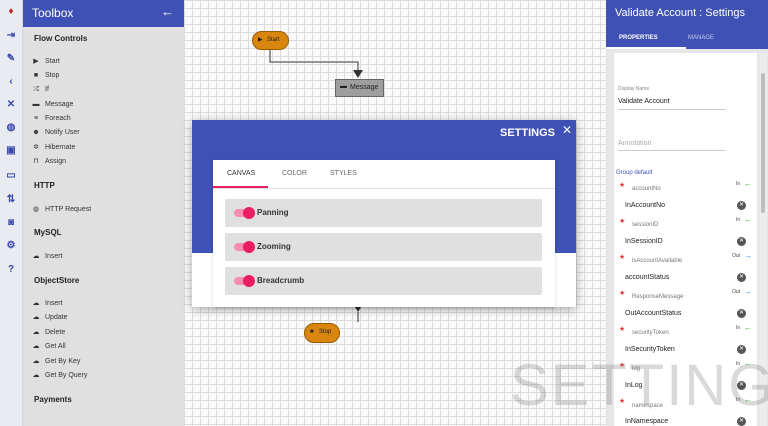 This screenshot has width=768, height=426. Describe the element at coordinates (36, 89) in the screenshot. I see `shuffle-icon: ⤮` at that location.